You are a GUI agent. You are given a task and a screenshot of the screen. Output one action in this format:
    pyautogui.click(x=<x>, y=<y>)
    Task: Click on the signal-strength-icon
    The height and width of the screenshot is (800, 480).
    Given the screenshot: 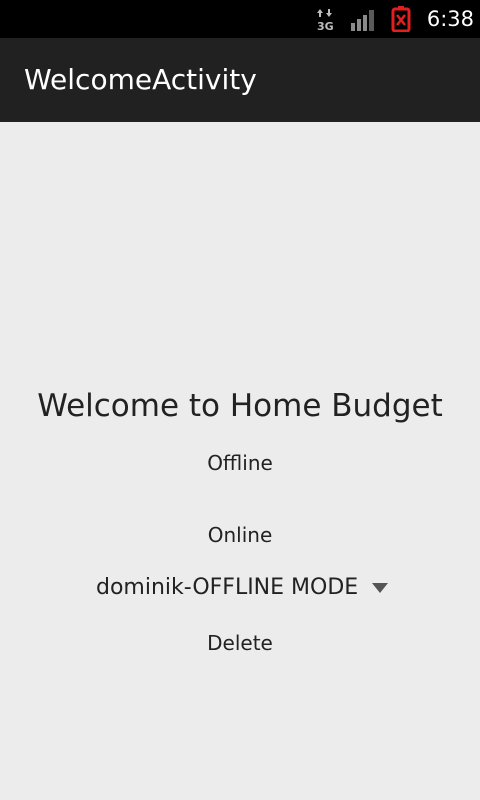 What is the action you would take?
    pyautogui.click(x=362, y=20)
    